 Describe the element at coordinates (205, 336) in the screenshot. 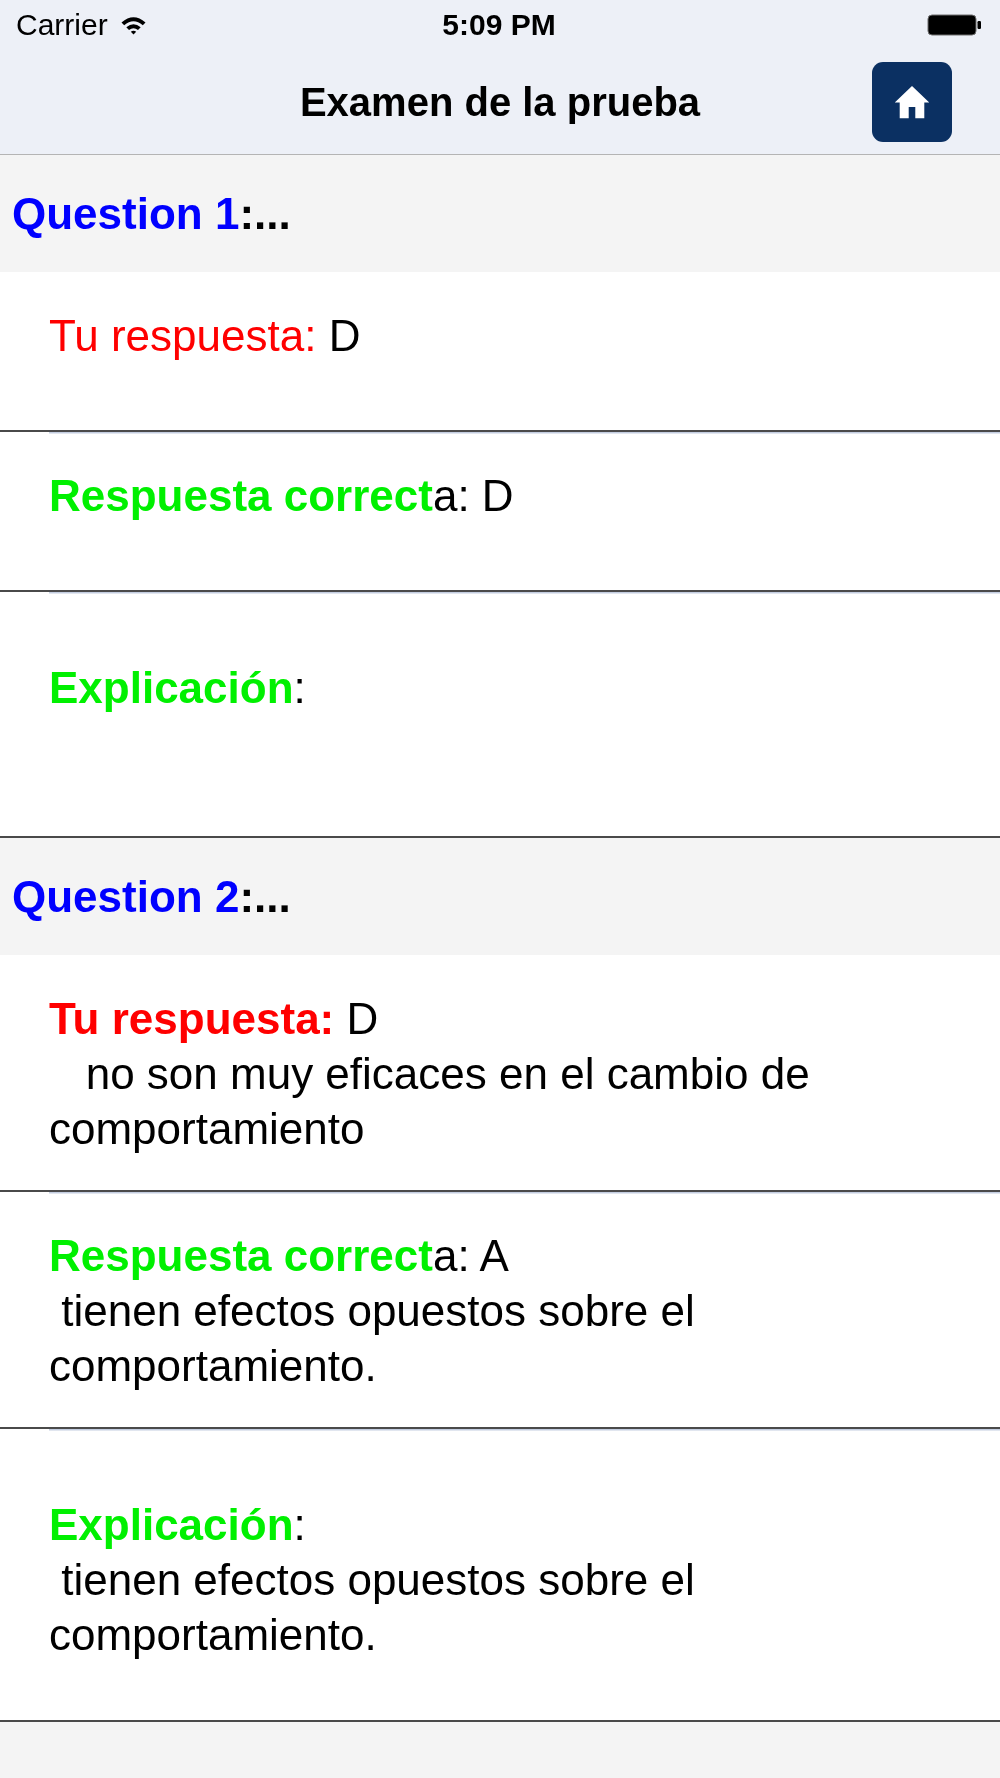

I see `your-answer-text: Tu respuesta: D` at that location.